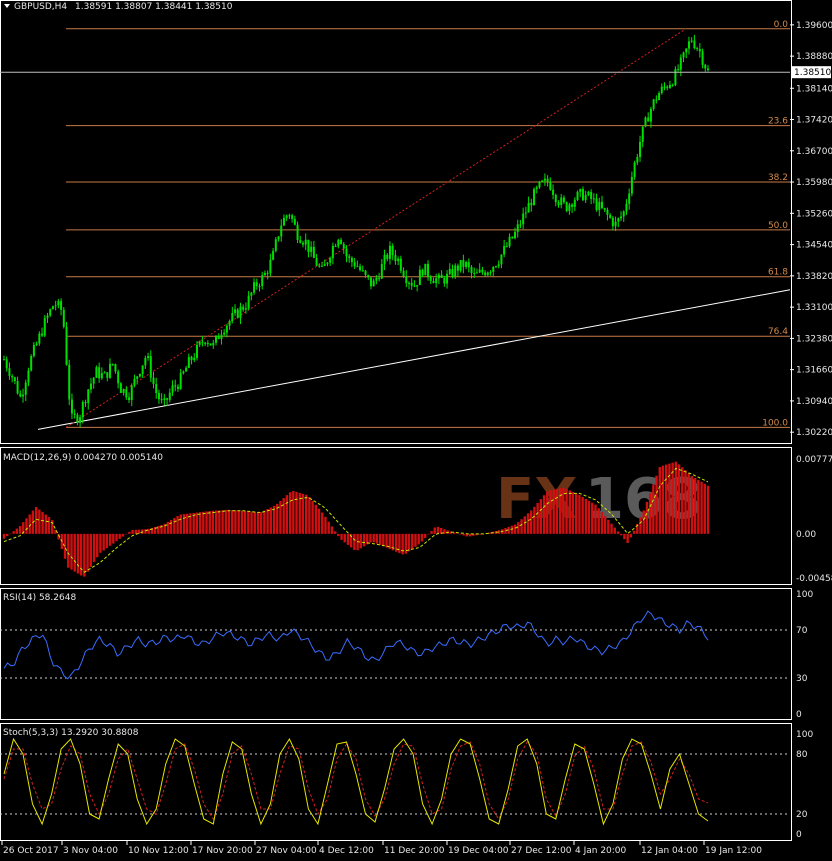 The image size is (832, 861). What do you see at coordinates (406, 655) in the screenshot?
I see `rsi-indicator: 100 70 30 0` at bounding box center [406, 655].